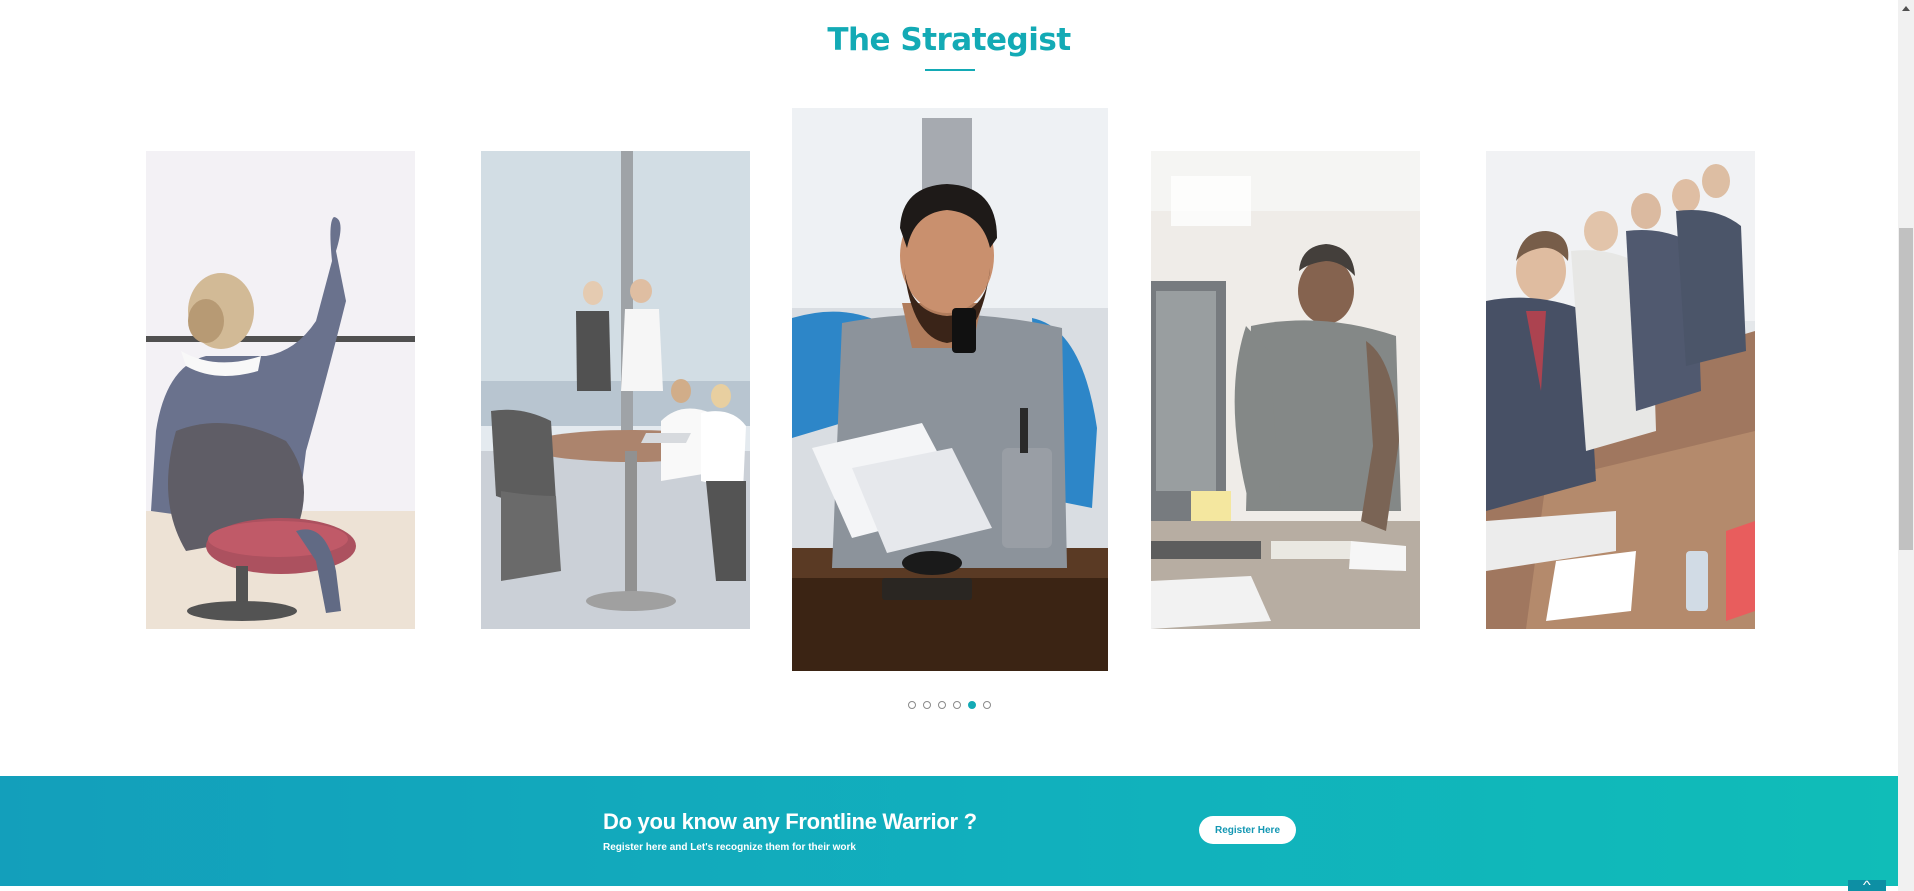  I want to click on section-title: The Strategist, so click(949, 40).